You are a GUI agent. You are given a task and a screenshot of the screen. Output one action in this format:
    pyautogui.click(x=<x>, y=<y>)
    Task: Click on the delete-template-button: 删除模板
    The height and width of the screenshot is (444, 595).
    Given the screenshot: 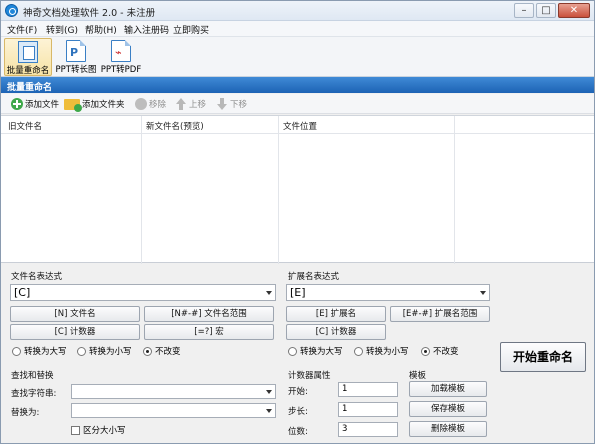 What is the action you would take?
    pyautogui.click(x=448, y=429)
    